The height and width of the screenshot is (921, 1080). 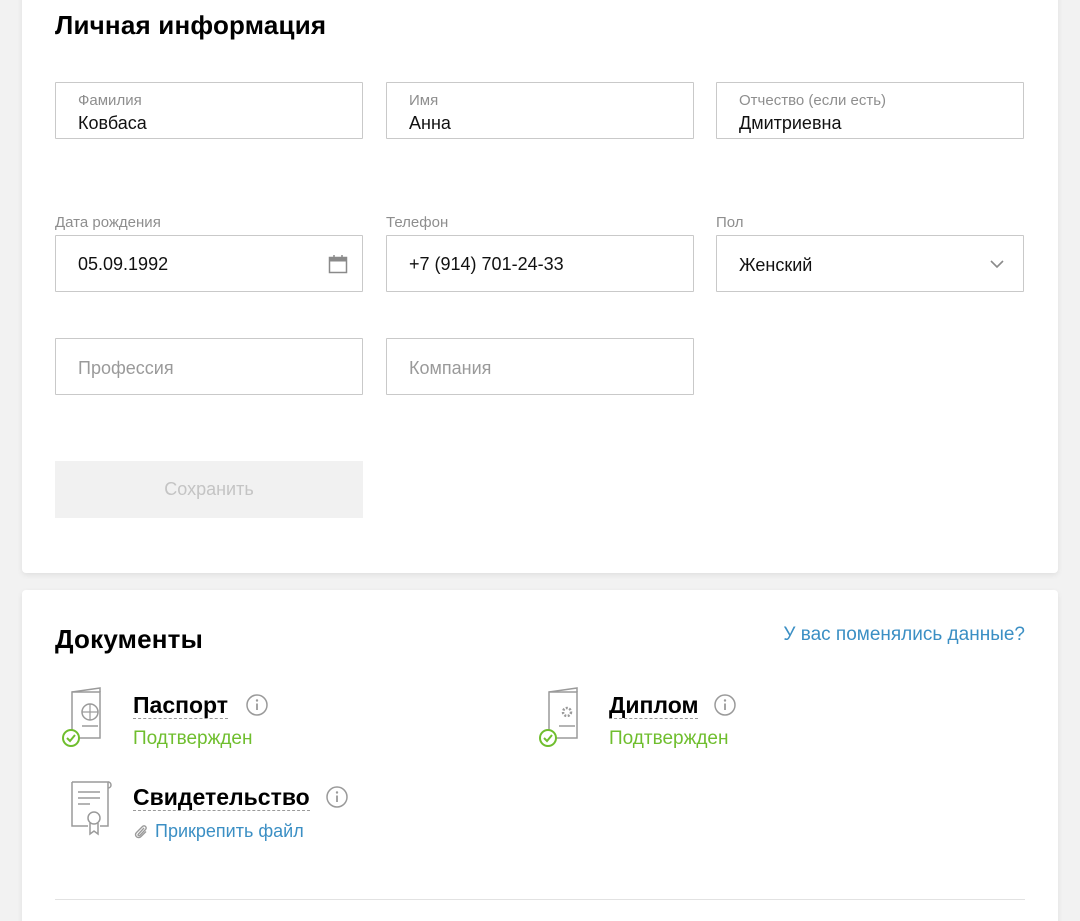 I want to click on divider, so click(x=540, y=899).